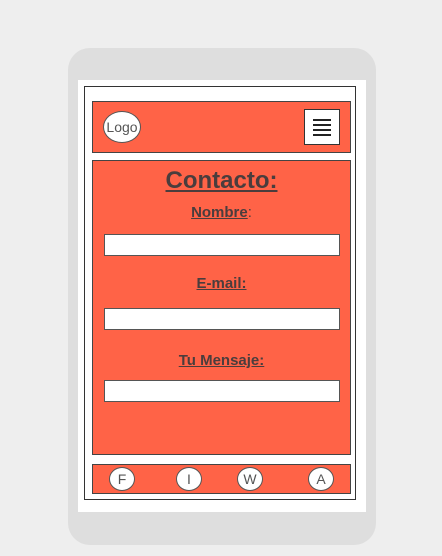 Image resolution: width=442 pixels, height=556 pixels. I want to click on message-label-row: Tu Mensaje:, so click(221, 360).